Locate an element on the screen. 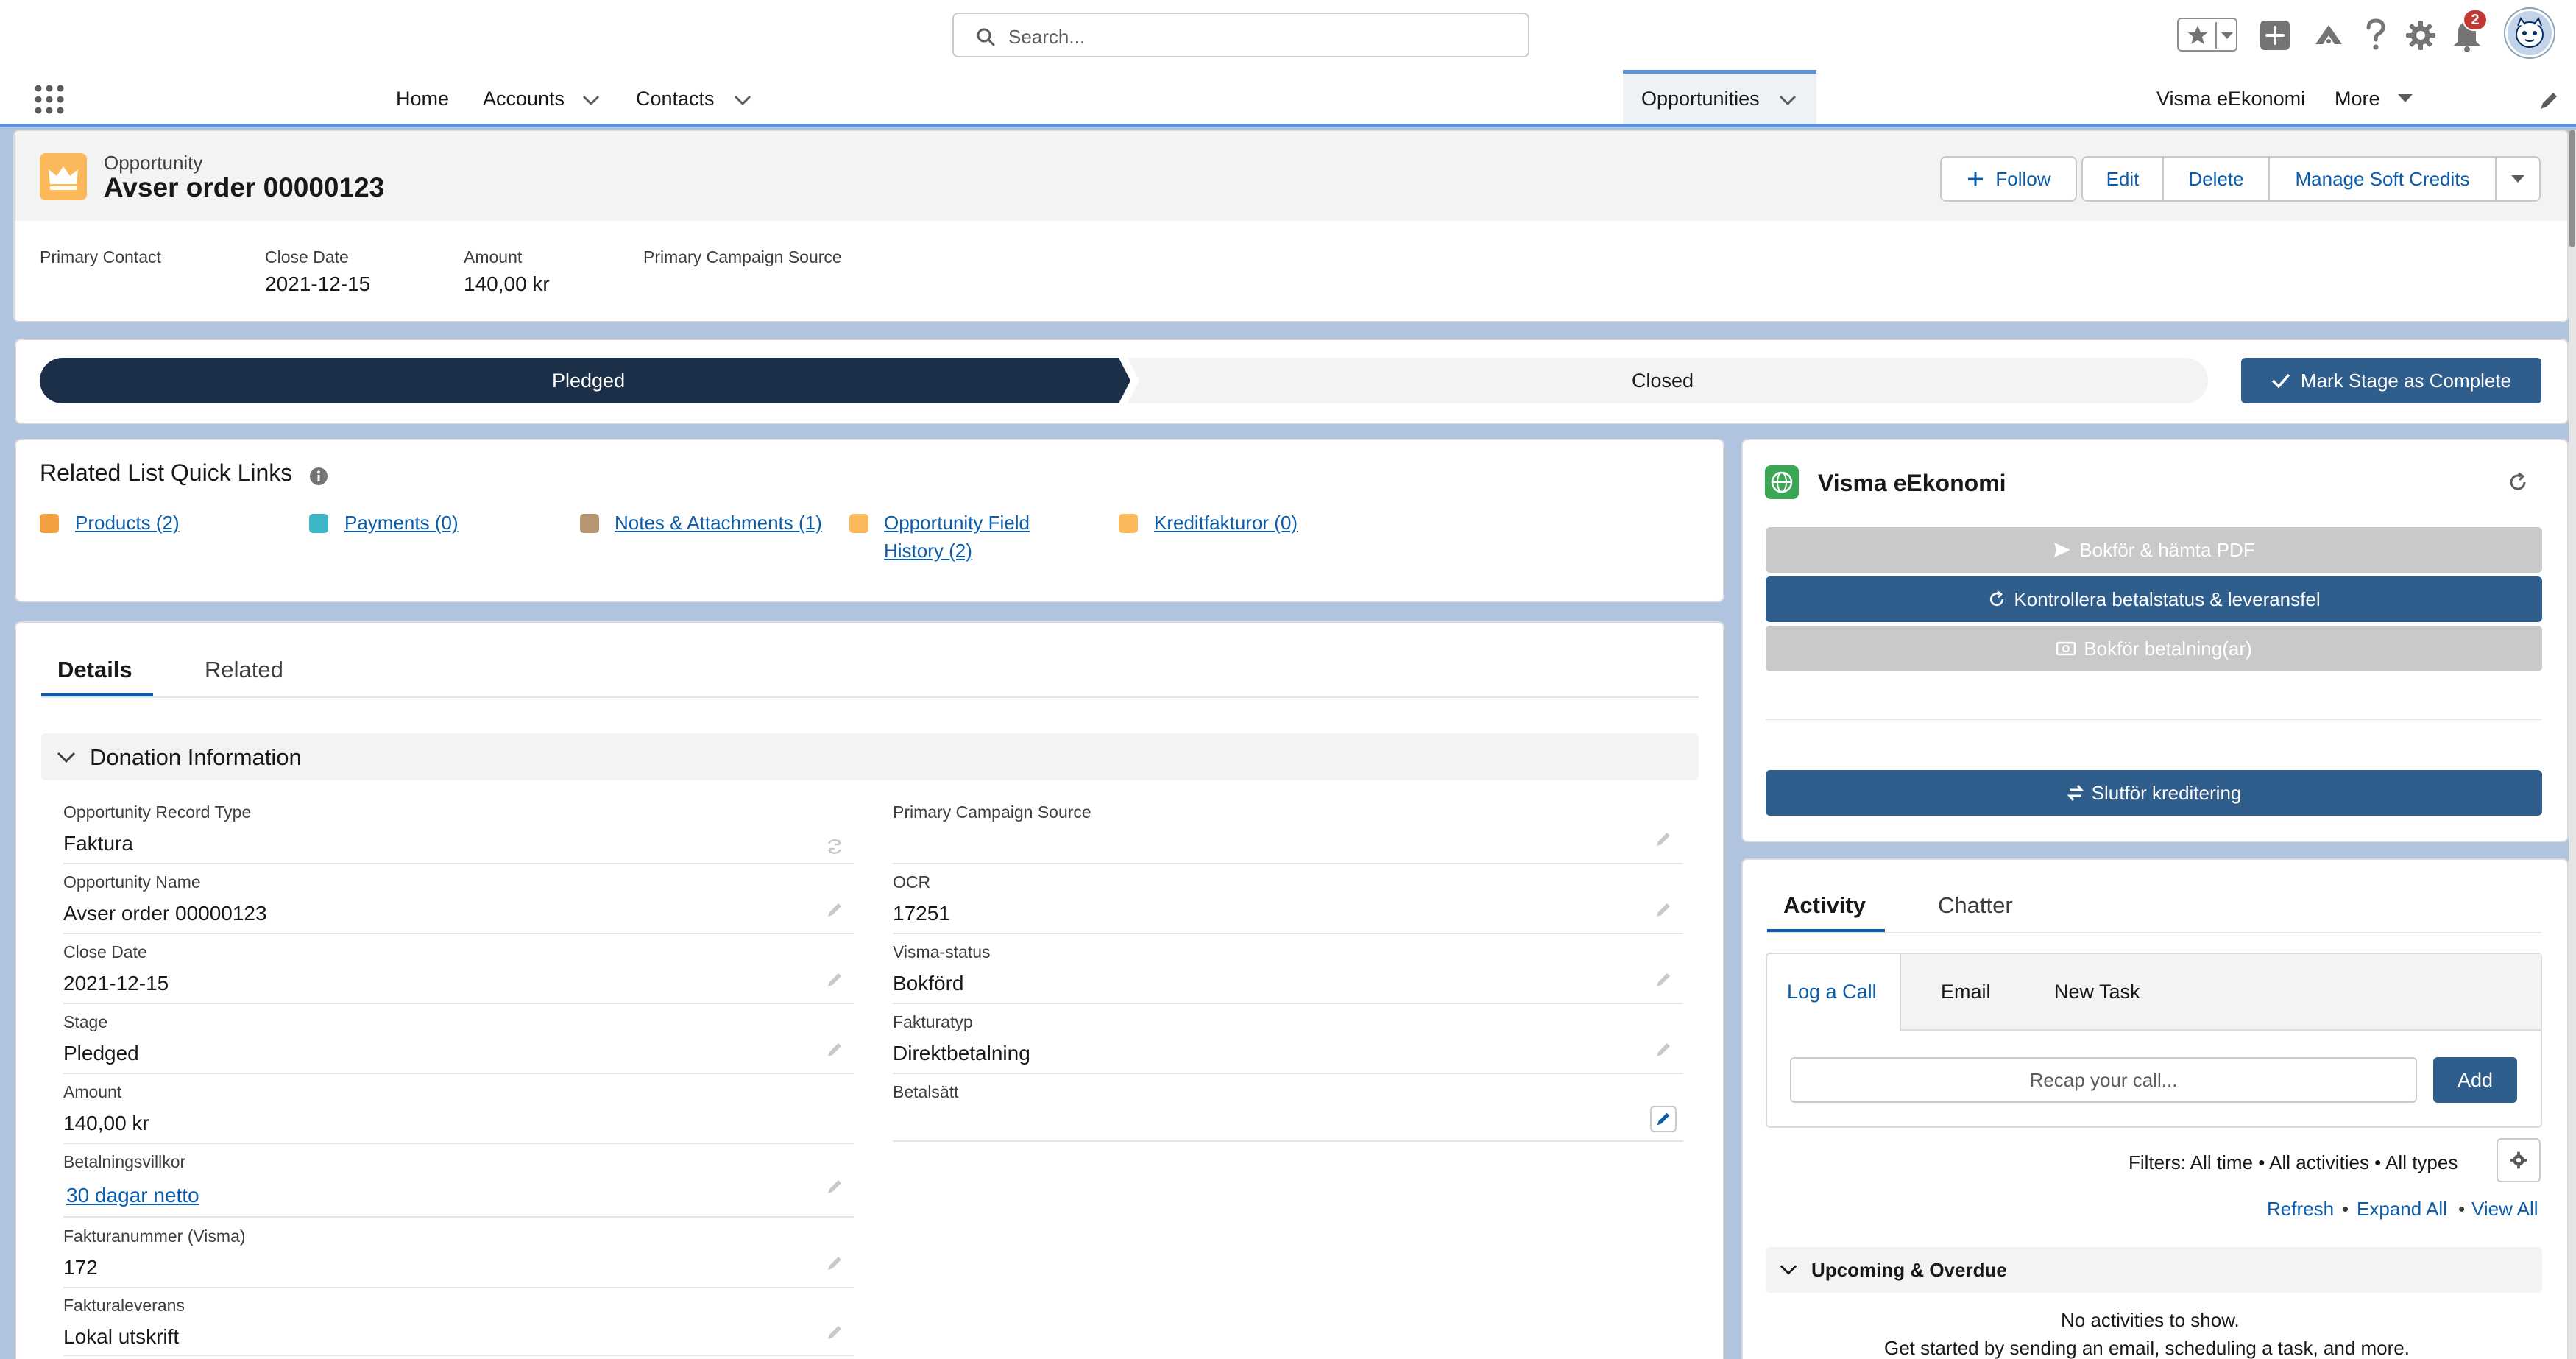  field-label-visma-status: Visma-status is located at coordinates (942, 951).